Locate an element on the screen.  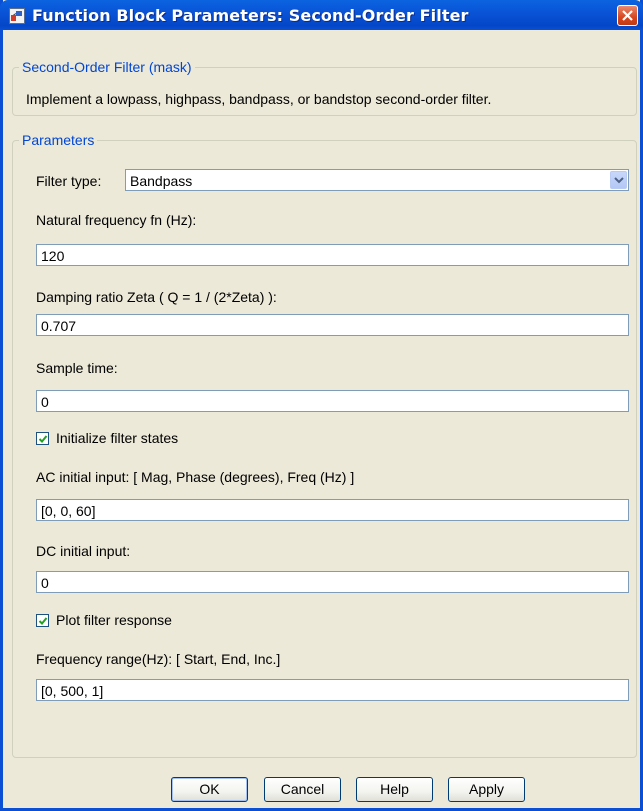
dropdown-button is located at coordinates (618, 180).